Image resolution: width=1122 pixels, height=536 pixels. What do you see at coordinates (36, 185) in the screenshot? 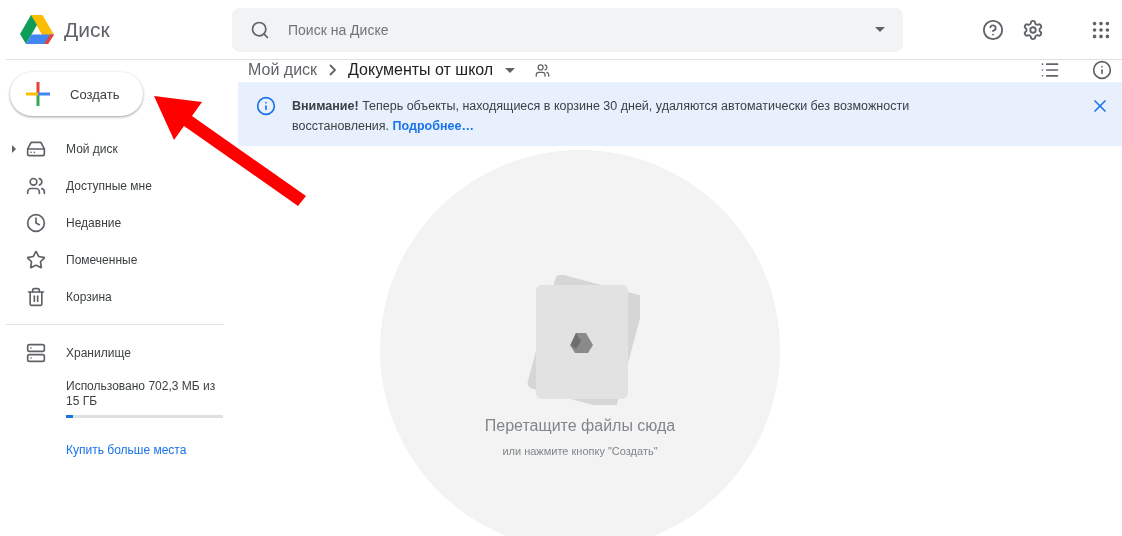
I see `people-icon` at bounding box center [36, 185].